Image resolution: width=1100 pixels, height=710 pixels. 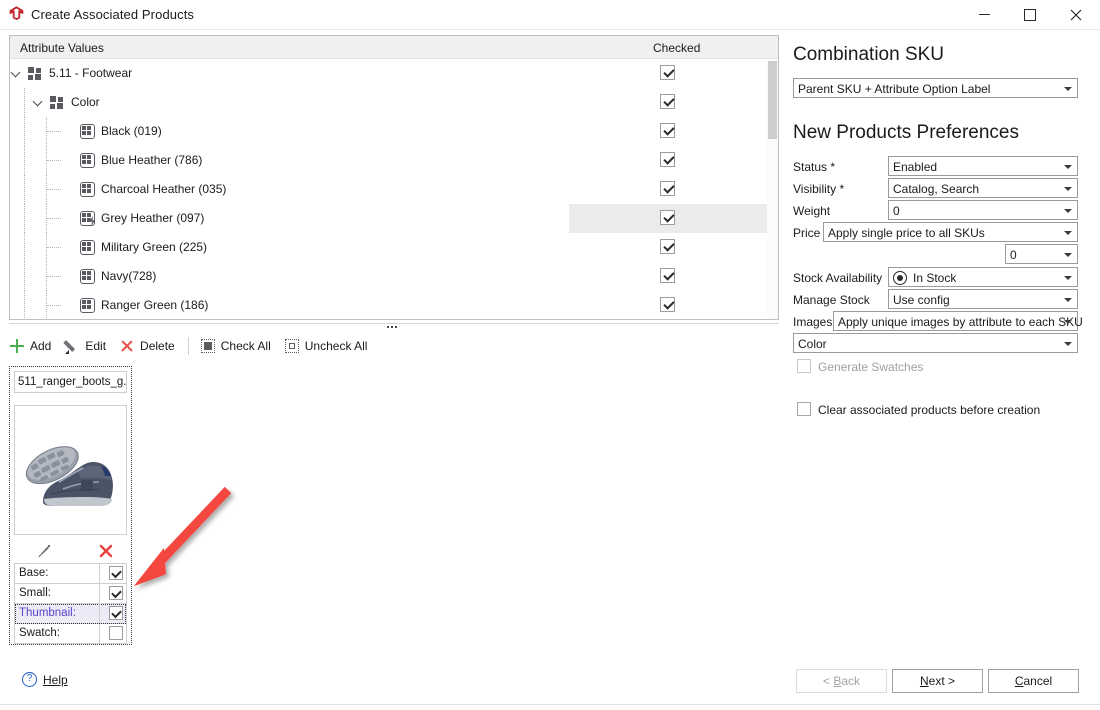 What do you see at coordinates (819, 189) in the screenshot?
I see `visibility-label: Visibility *` at bounding box center [819, 189].